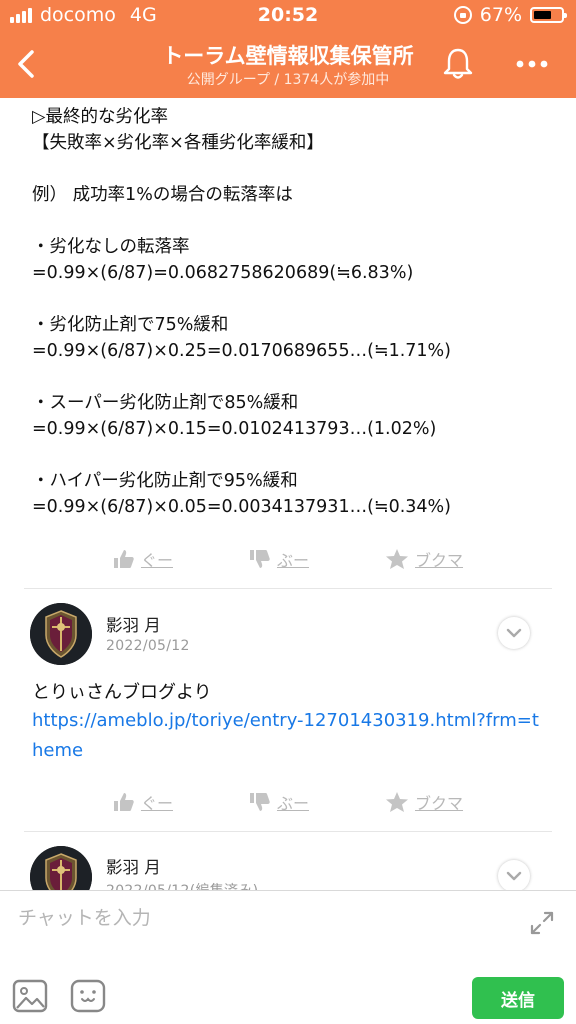  What do you see at coordinates (532, 64) in the screenshot?
I see `more-dots-icon` at bounding box center [532, 64].